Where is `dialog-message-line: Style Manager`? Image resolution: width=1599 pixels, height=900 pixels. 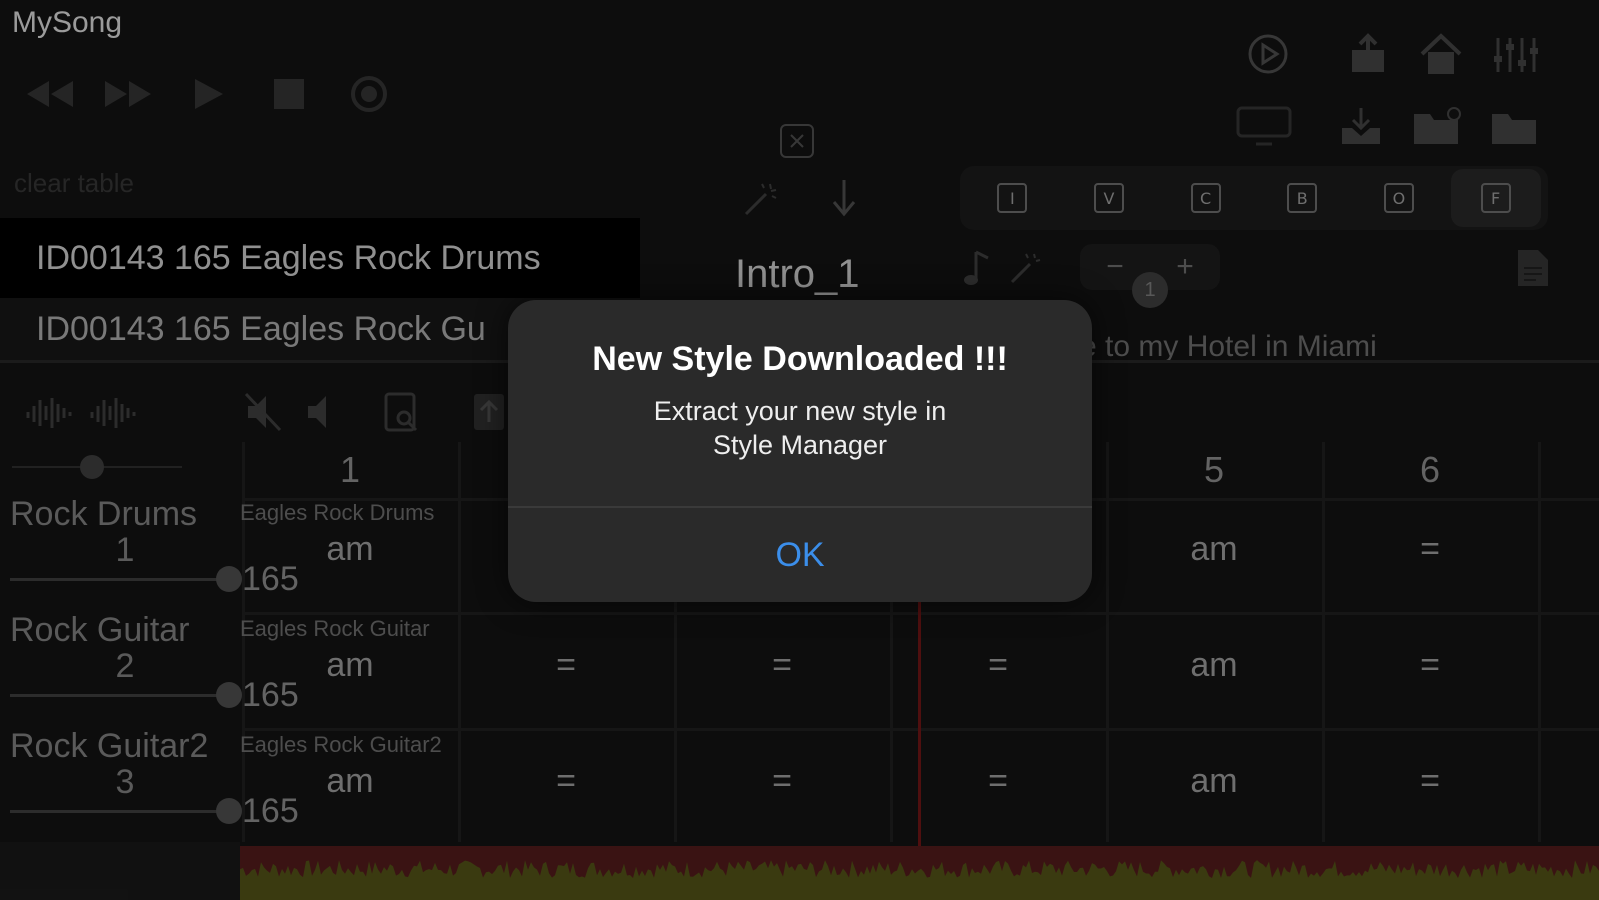
dialog-message-line: Style Manager is located at coordinates (800, 445).